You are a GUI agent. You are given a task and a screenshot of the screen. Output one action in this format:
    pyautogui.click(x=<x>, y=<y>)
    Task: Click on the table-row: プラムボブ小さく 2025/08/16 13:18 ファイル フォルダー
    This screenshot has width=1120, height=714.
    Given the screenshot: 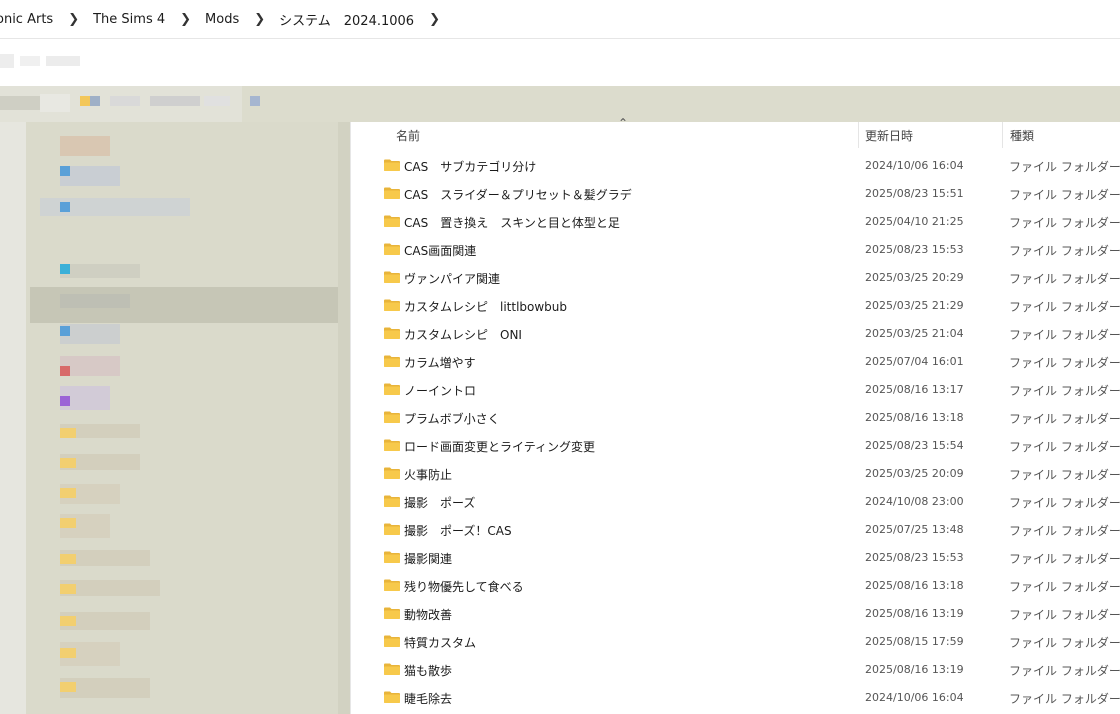 What is the action you would take?
    pyautogui.click(x=741, y=418)
    